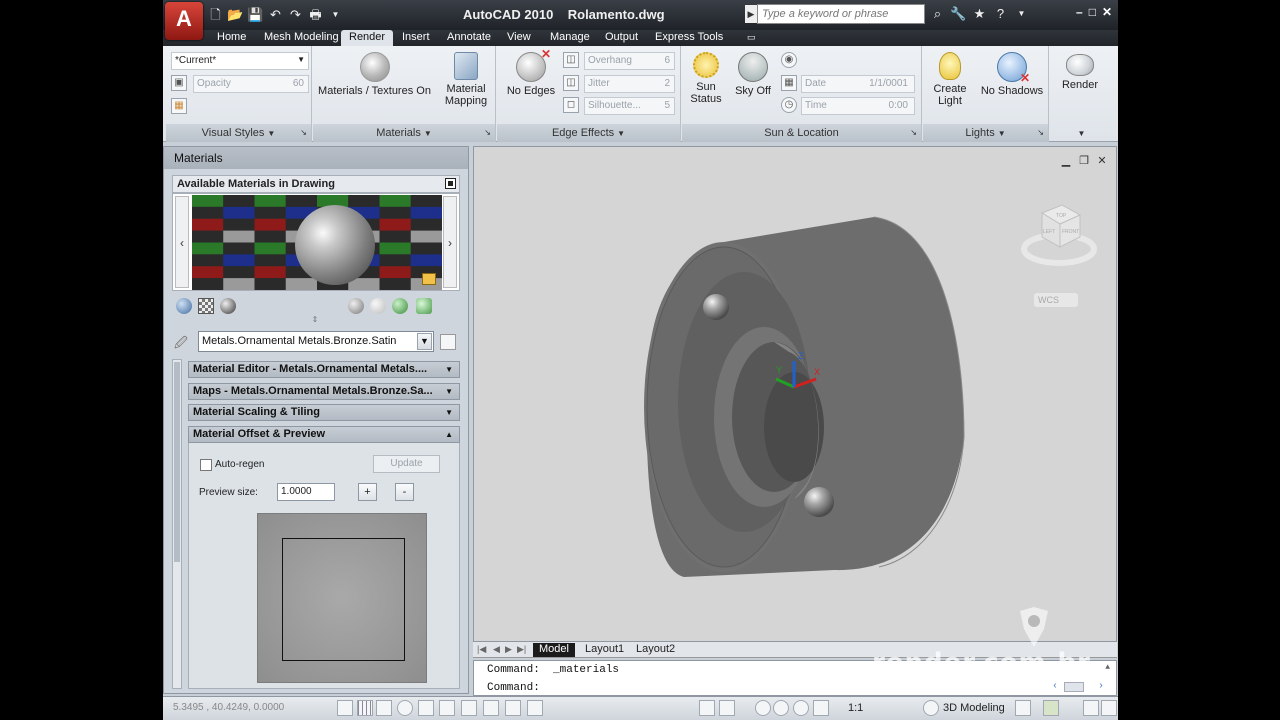 The width and height of the screenshot is (1280, 720). Describe the element at coordinates (821, 708) in the screenshot. I see `showmotion-icon` at that location.